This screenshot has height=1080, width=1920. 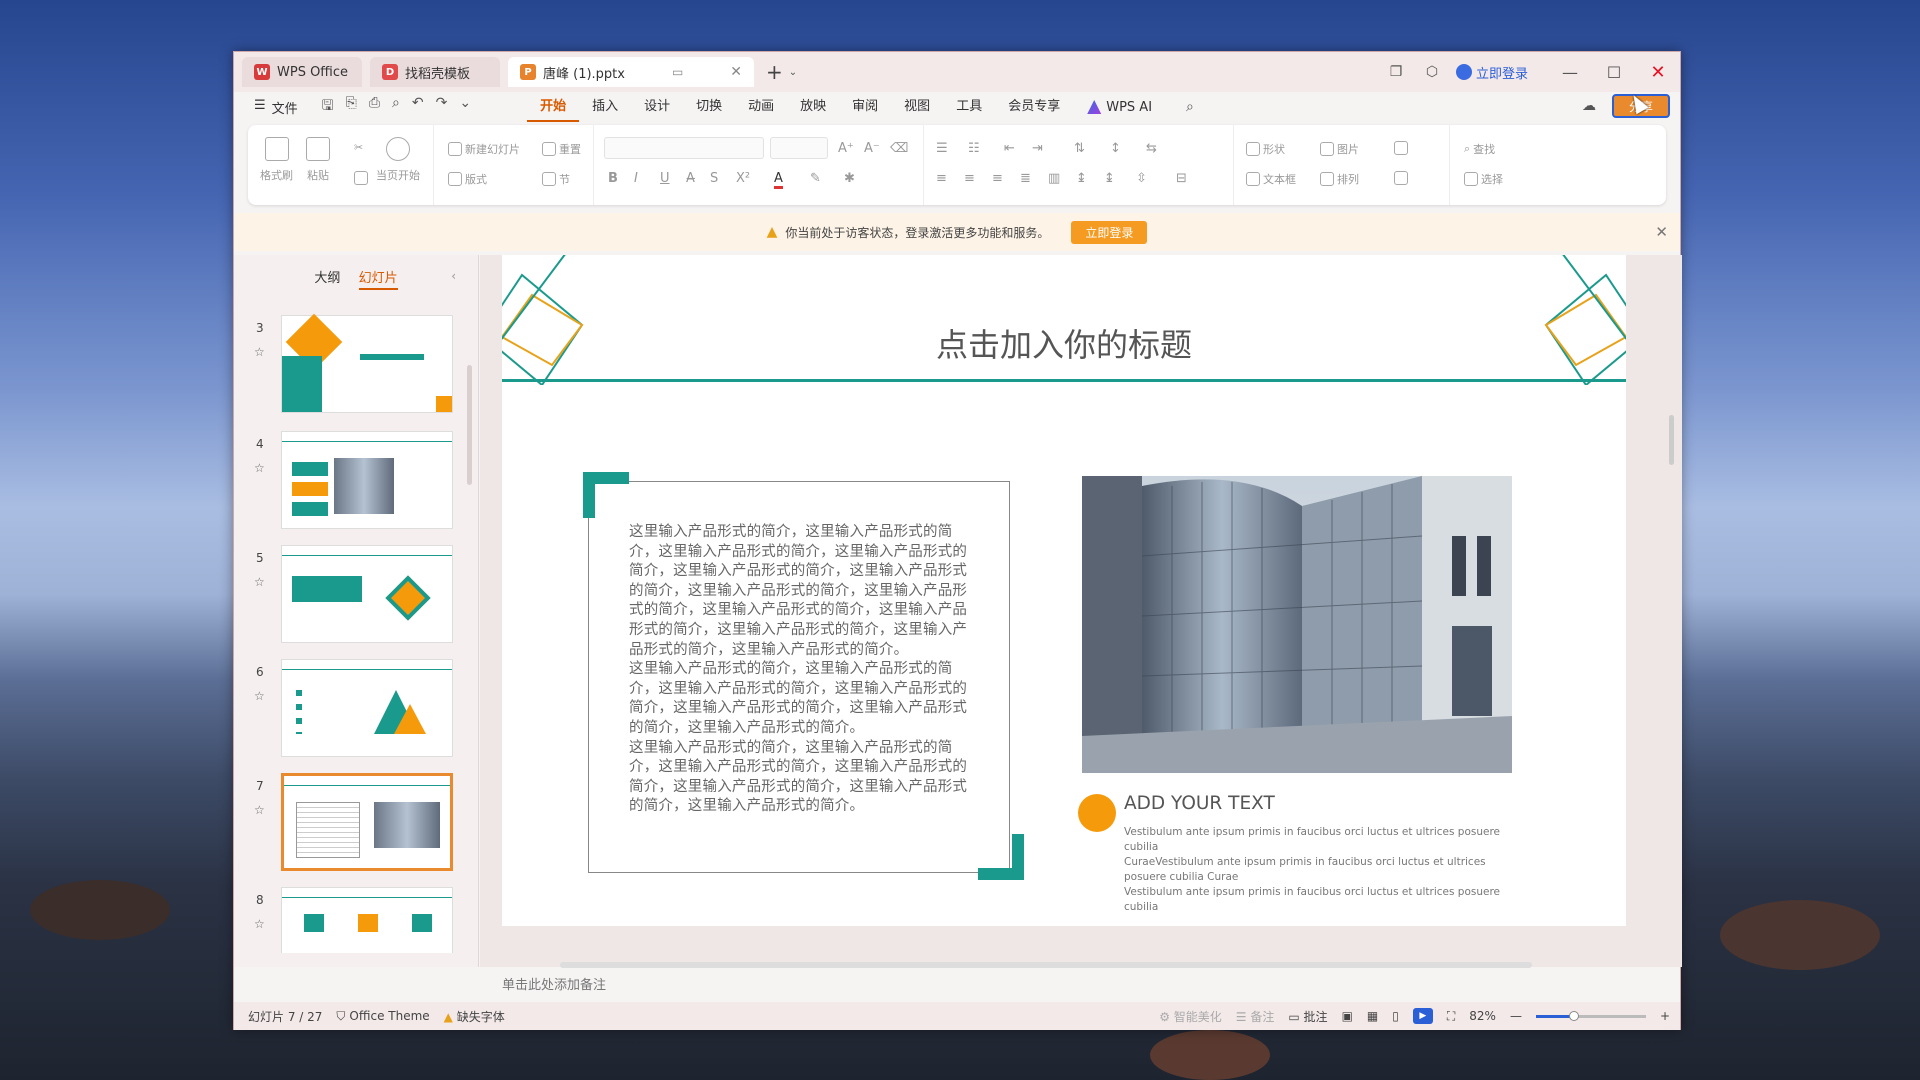 I want to click on vertical-scrollbar, so click(x=1671, y=440).